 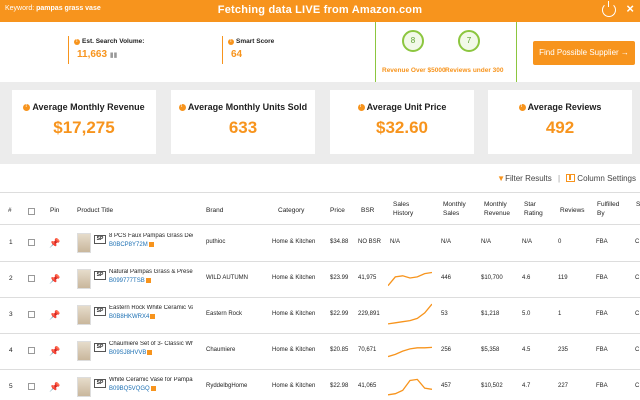 I want to click on header-monthly-sales: Monthly Sales, so click(x=458, y=209).